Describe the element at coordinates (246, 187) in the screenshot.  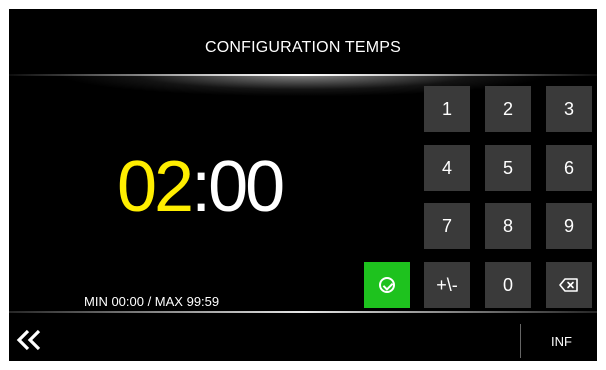
I see `seconds-value: 00` at that location.